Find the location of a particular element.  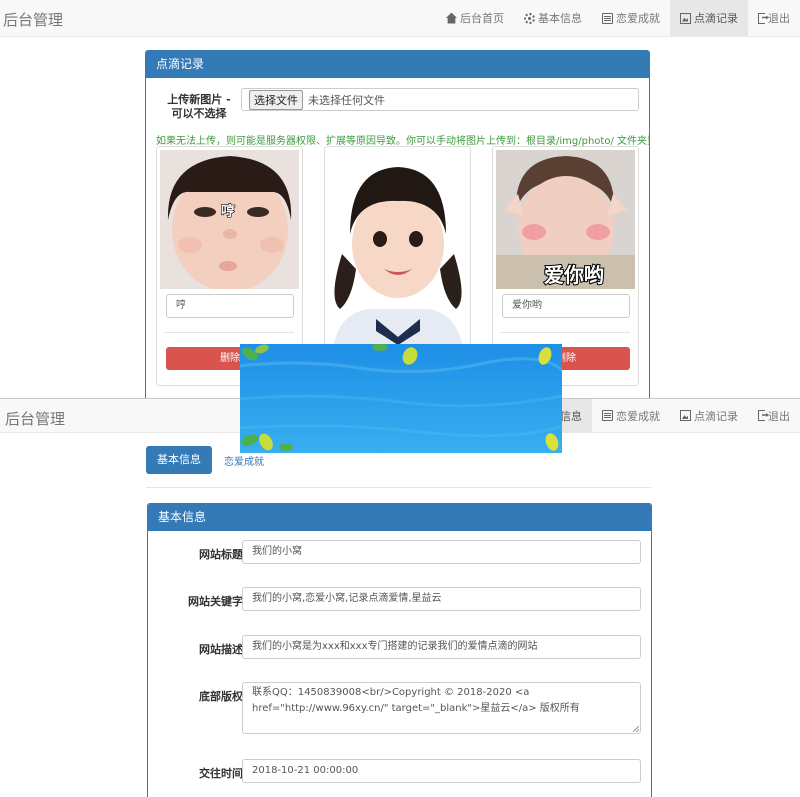

tab-achievements: 恋爱成就 is located at coordinates (244, 460).